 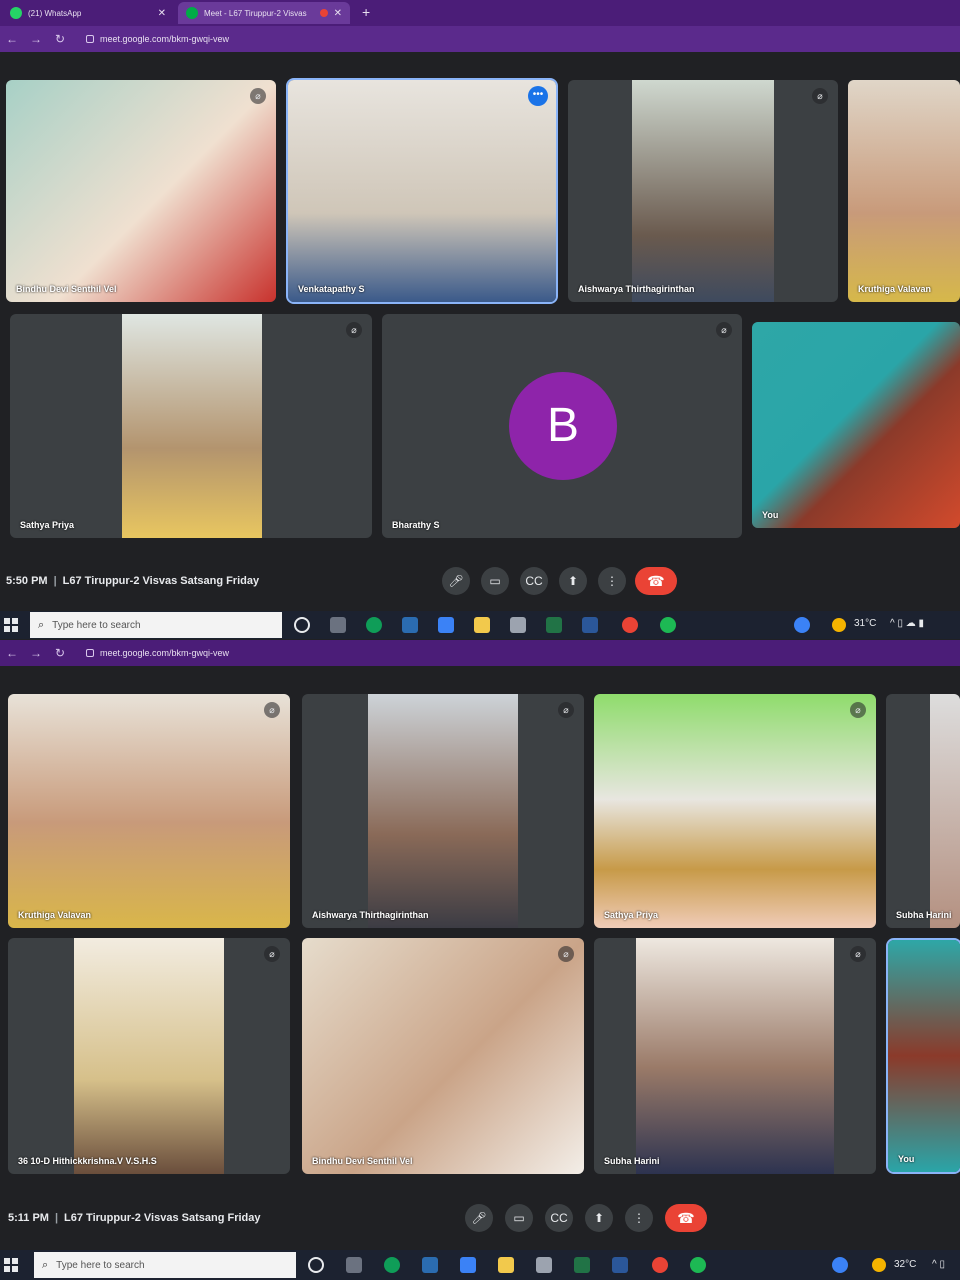 I want to click on meeting-time: 5:50 PM, so click(x=27, y=581).